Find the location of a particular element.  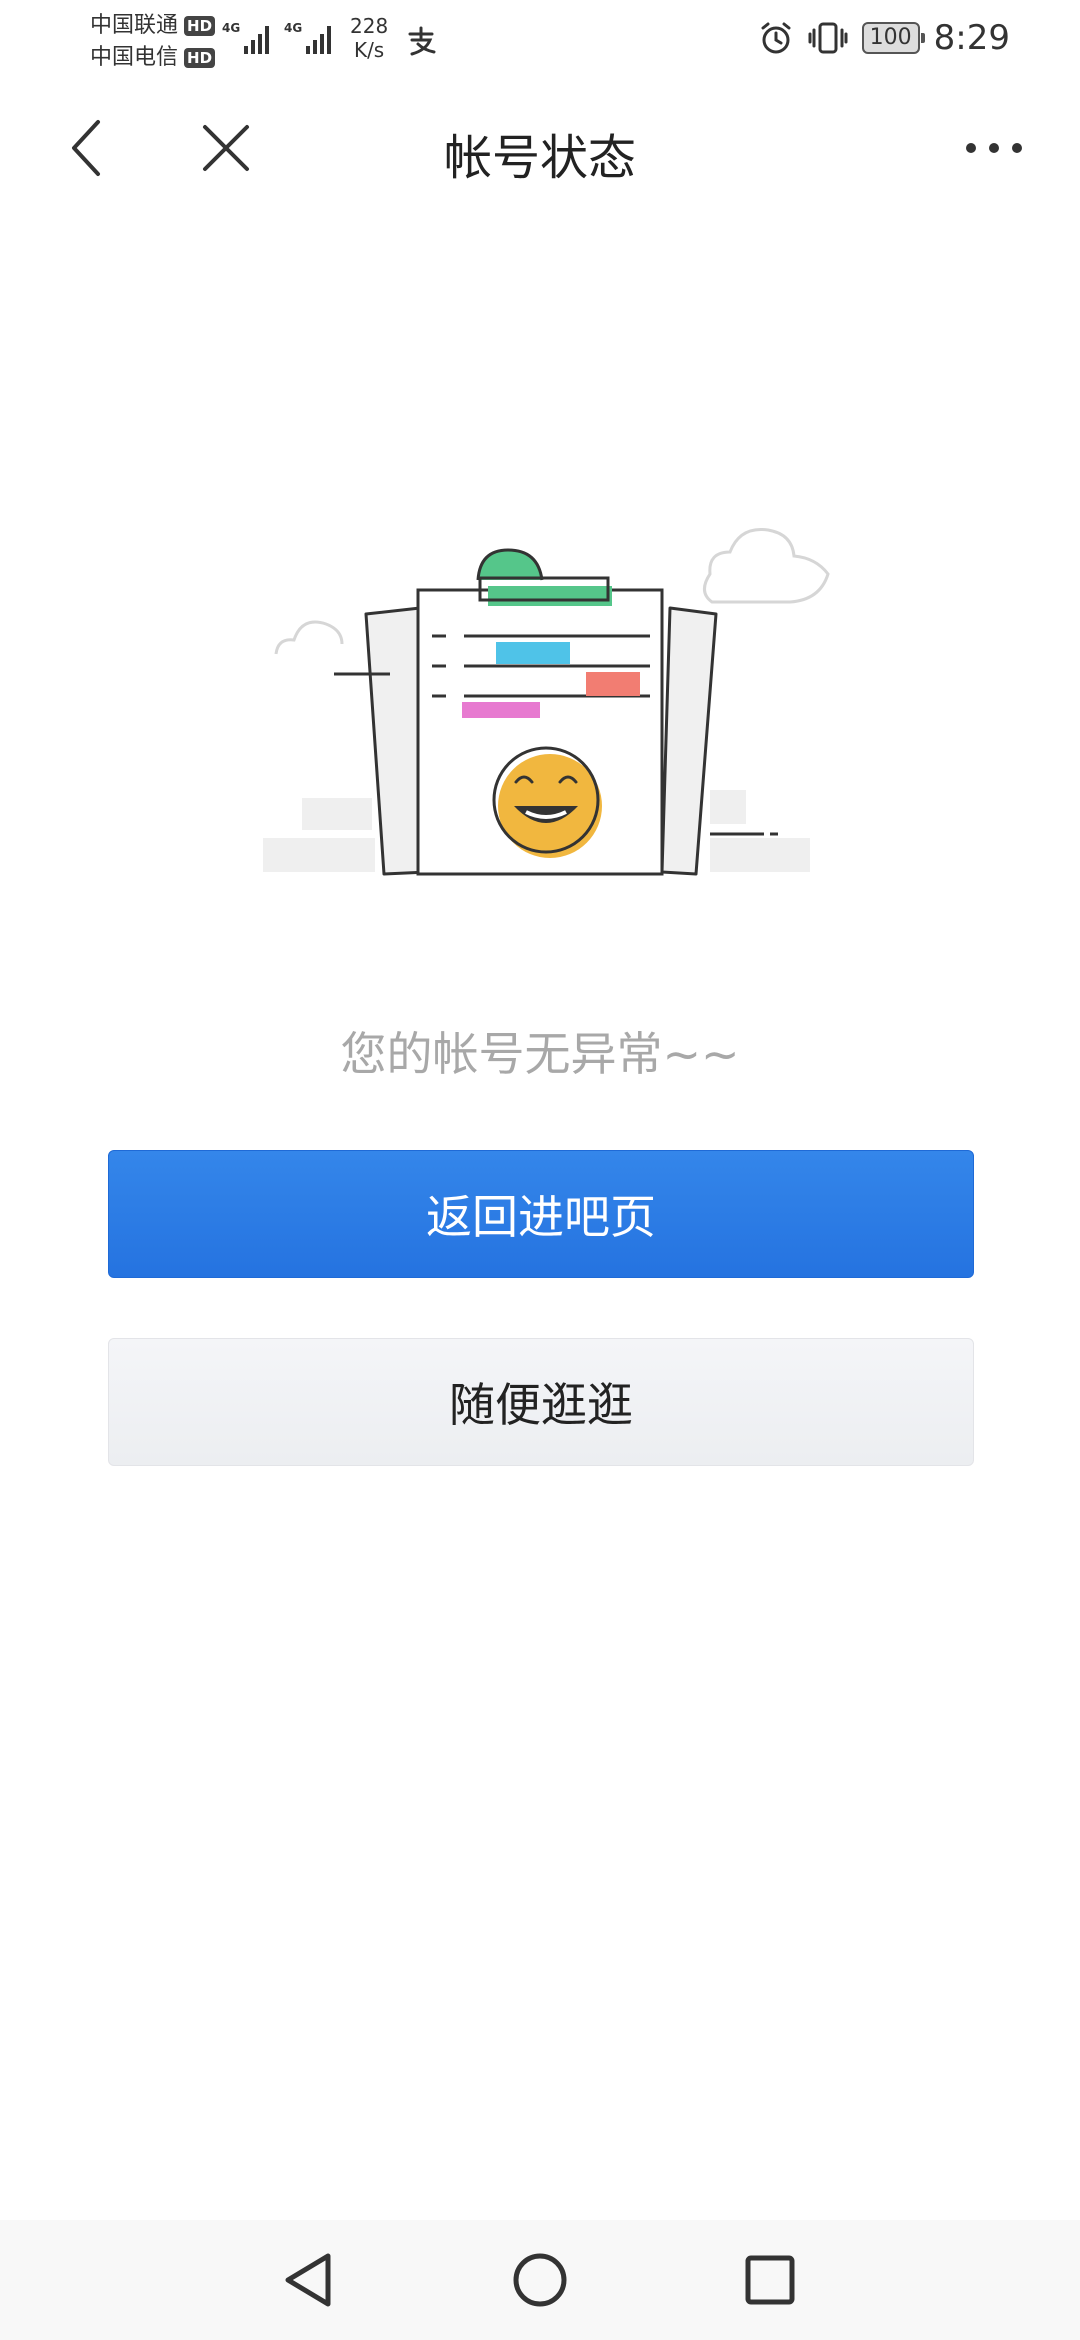

carrier-info: 中国联通 HD 中国电信 HD is located at coordinates (153, 42).